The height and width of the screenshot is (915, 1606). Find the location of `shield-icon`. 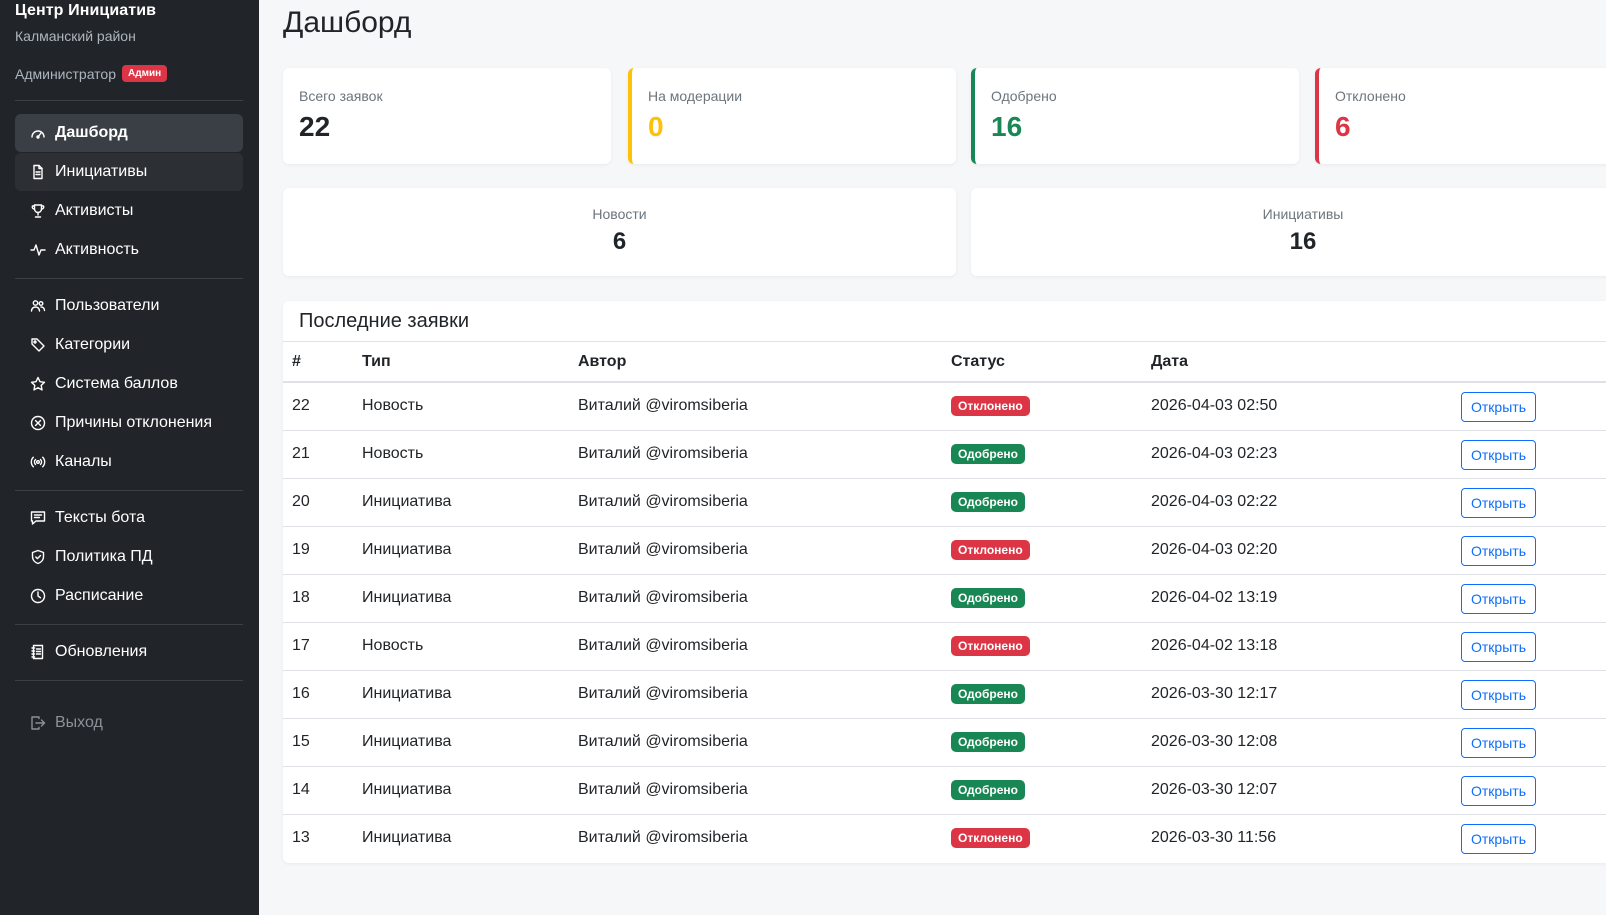

shield-icon is located at coordinates (38, 557).